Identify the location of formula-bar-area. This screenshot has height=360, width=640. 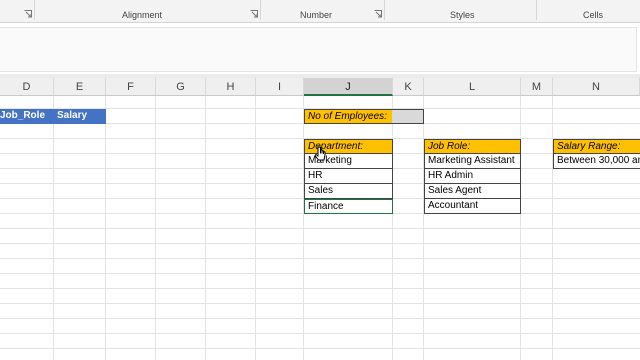
(320, 48).